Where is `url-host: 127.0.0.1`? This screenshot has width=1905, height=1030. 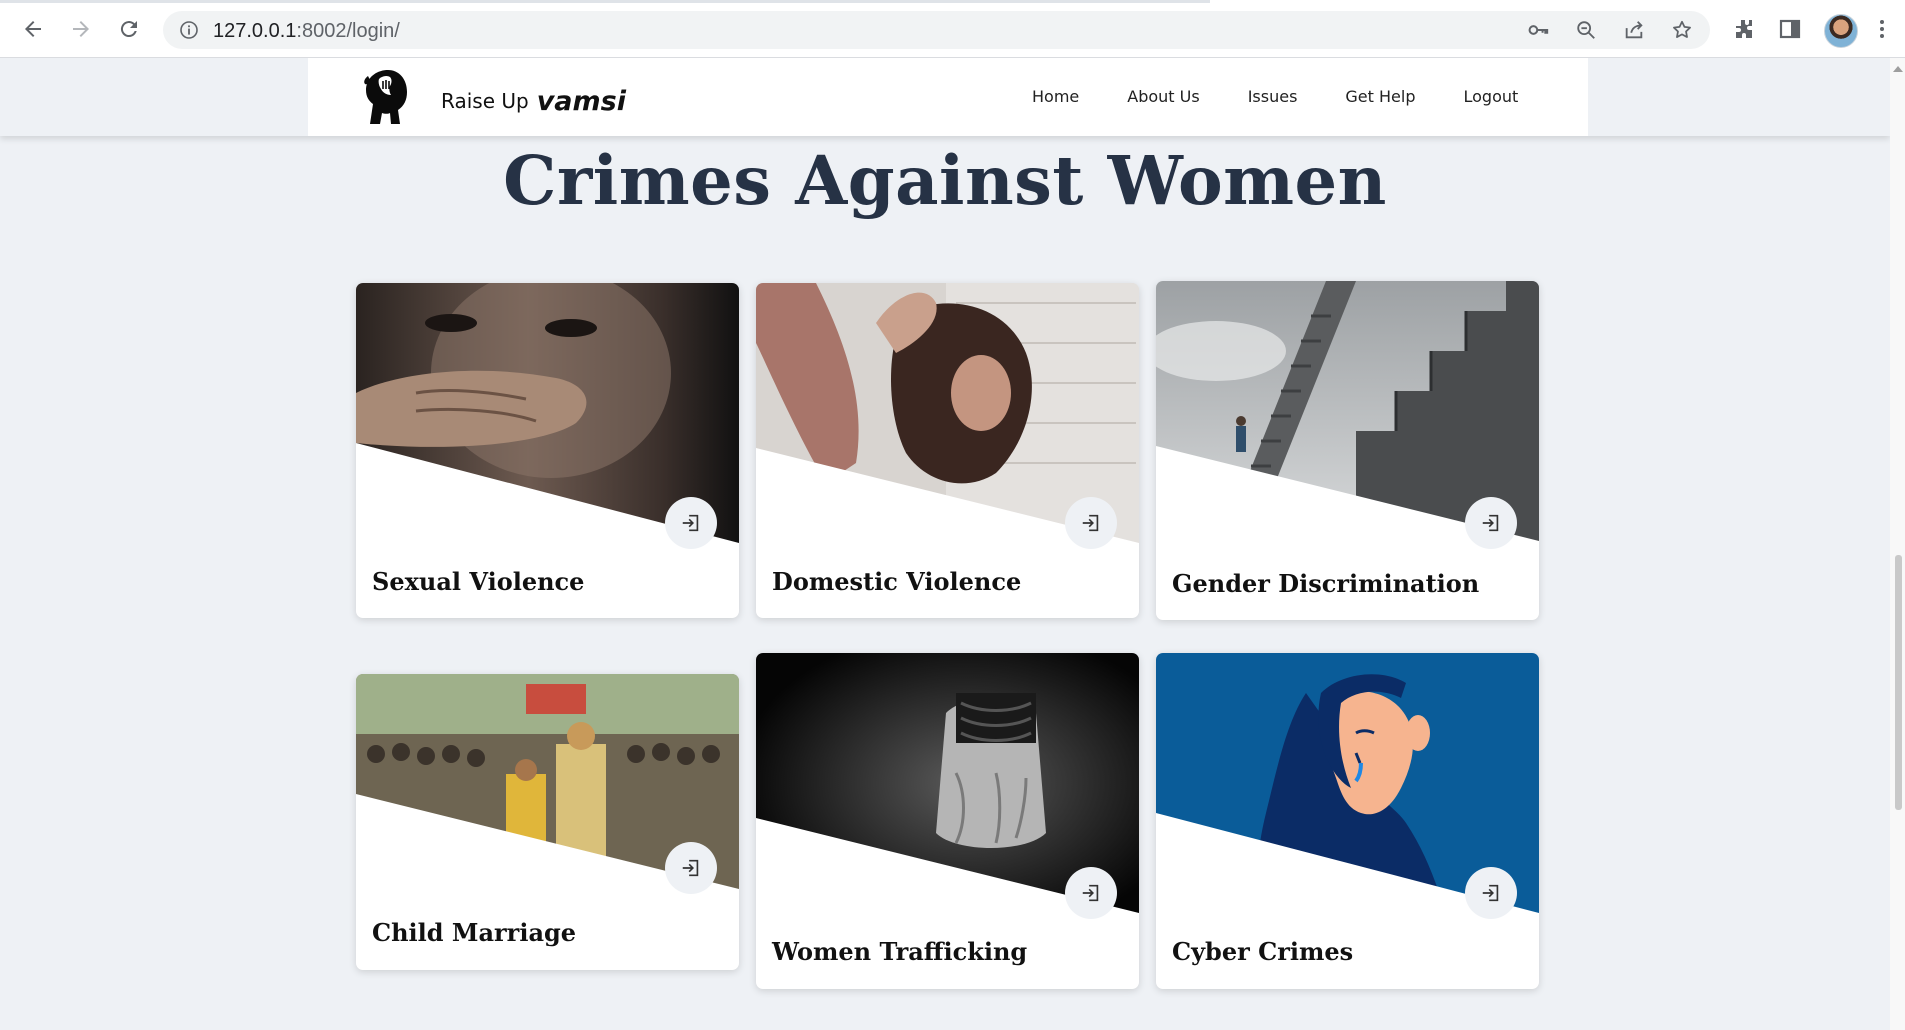 url-host: 127.0.0.1 is located at coordinates (255, 31).